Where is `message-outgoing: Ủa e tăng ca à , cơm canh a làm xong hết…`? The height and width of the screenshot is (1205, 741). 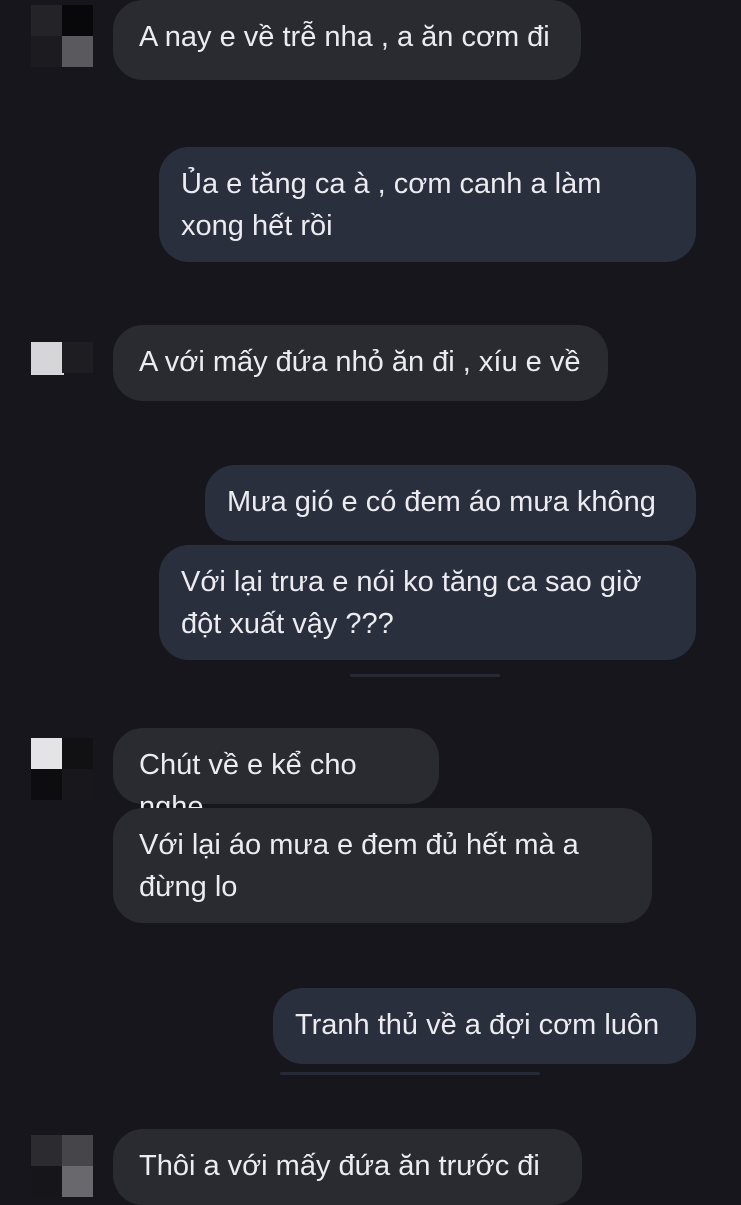 message-outgoing: Ủa e tăng ca à , cơm canh a làm xong hết… is located at coordinates (427, 204).